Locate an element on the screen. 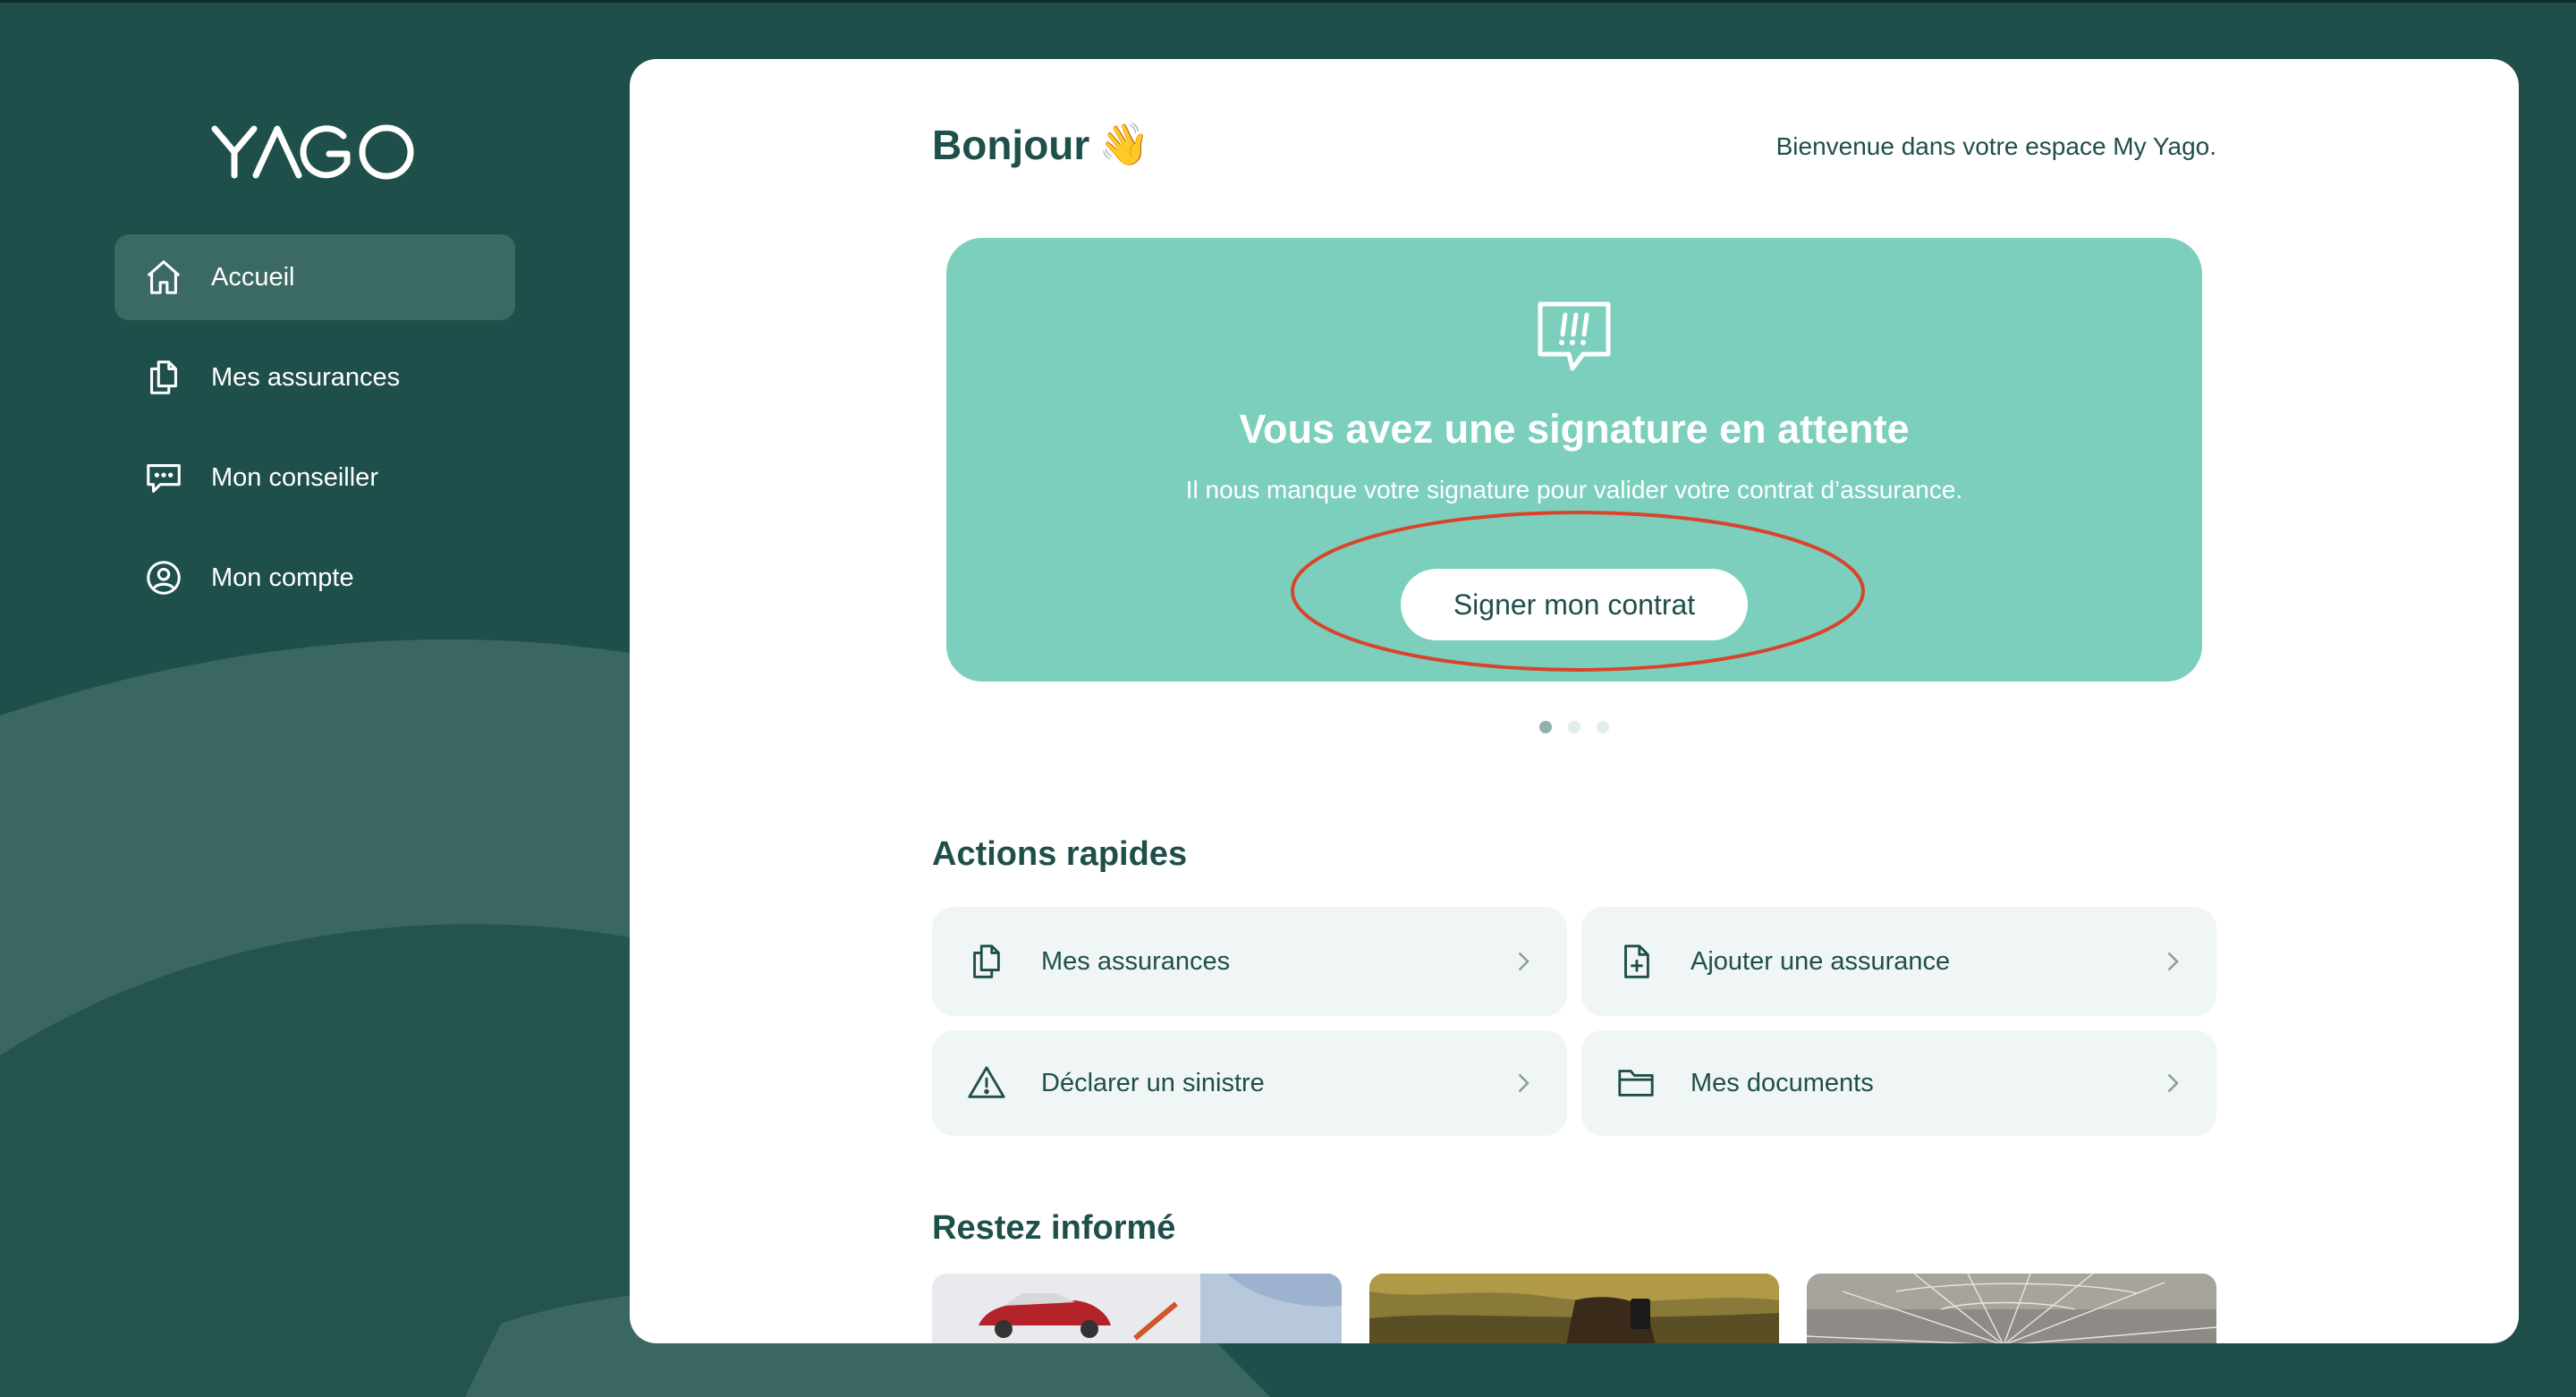 The height and width of the screenshot is (1397, 2576). sidebar-item-label: Mon compte is located at coordinates (282, 577).